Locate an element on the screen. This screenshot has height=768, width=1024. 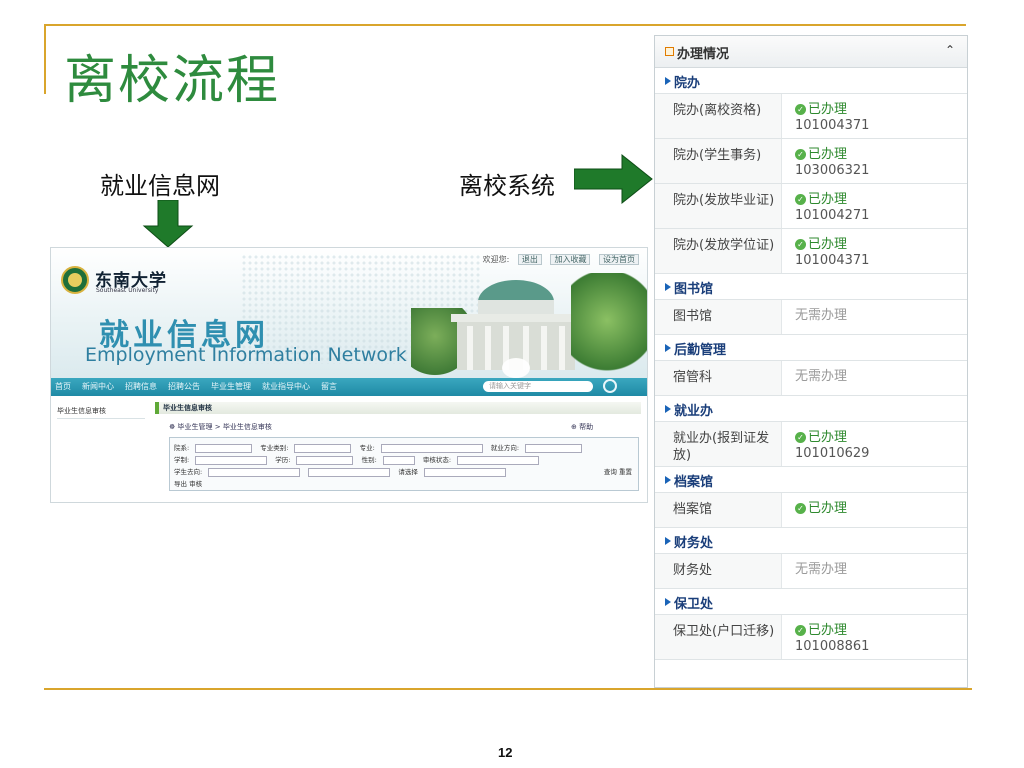
nav-item-5: 就业指导中心 is located at coordinates (286, 386).